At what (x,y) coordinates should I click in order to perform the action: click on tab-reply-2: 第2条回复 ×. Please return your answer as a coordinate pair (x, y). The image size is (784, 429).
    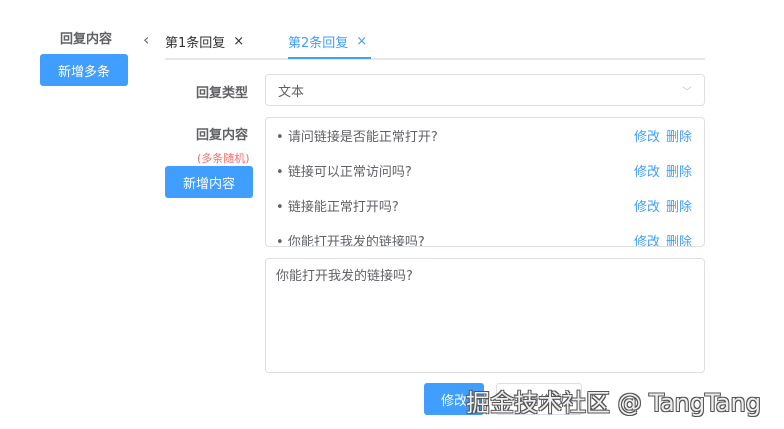
    Looking at the image, I should click on (327, 41).